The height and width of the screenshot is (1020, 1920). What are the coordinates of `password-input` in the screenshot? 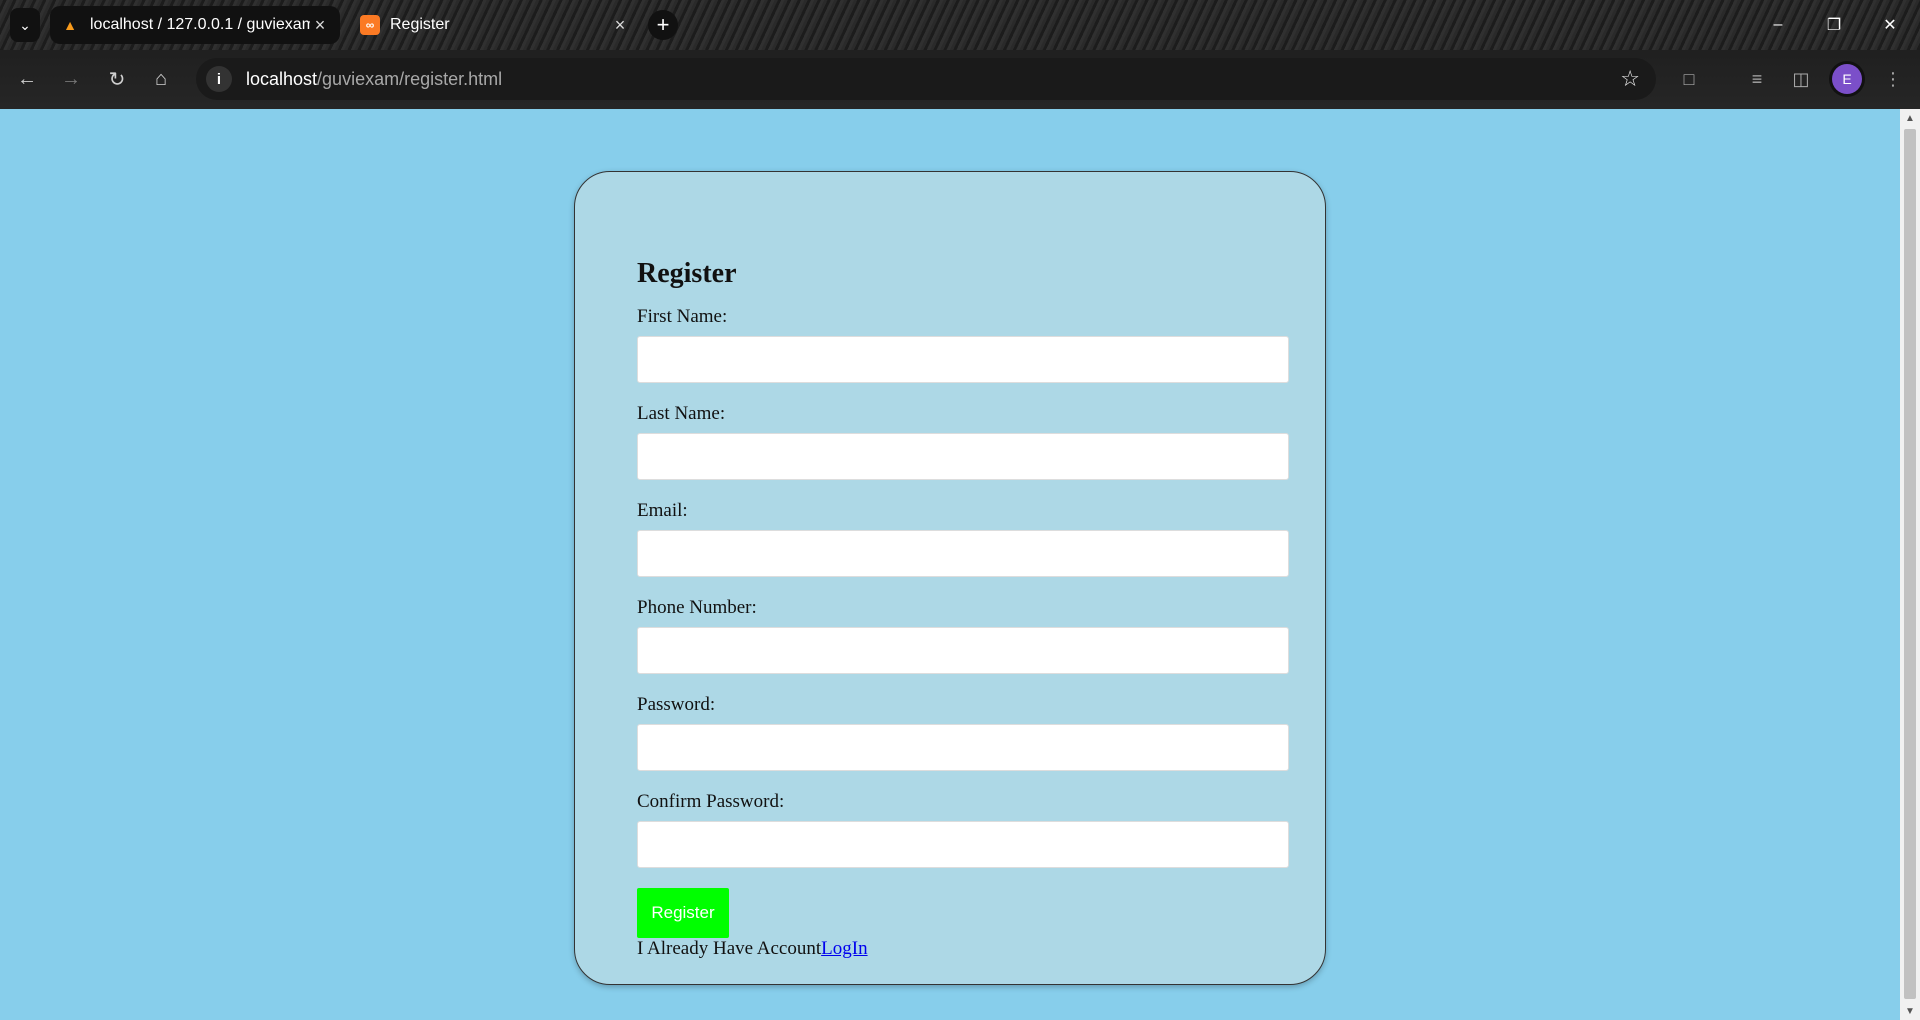 It's located at (963, 747).